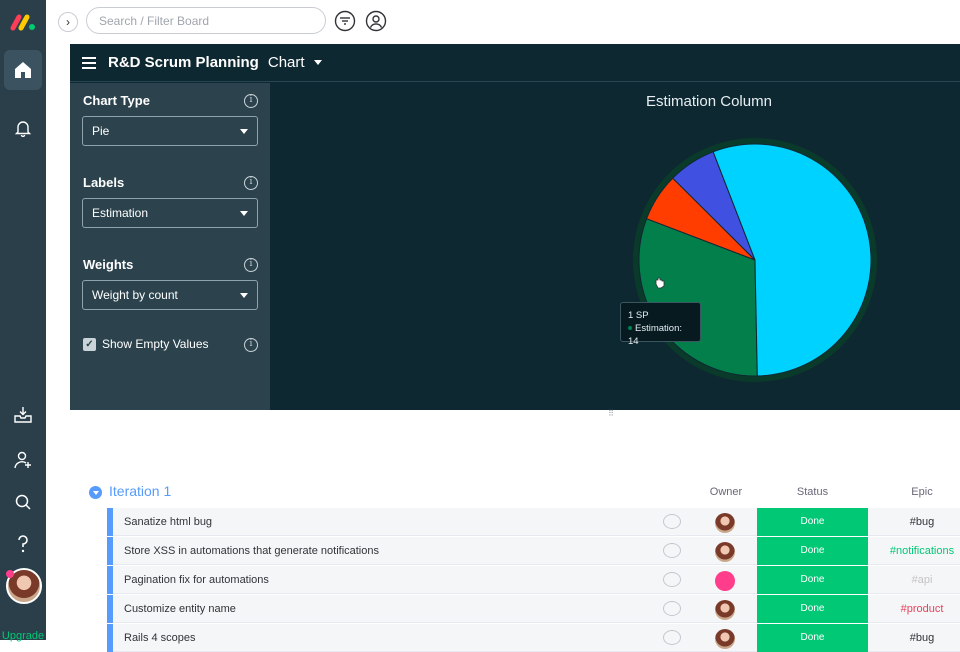 The image size is (960, 652). I want to click on monday-logo, so click(23, 22).